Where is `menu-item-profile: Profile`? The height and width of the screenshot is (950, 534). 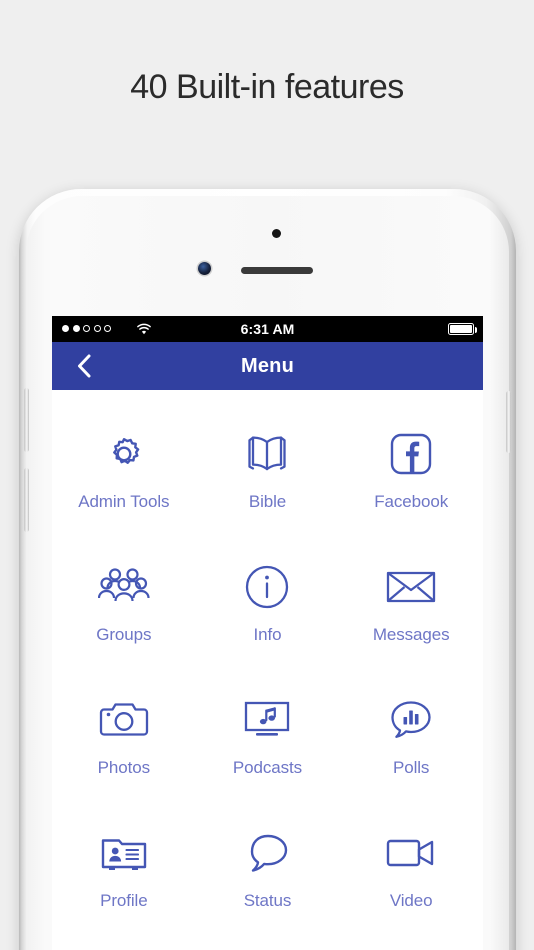
menu-item-profile: Profile is located at coordinates (124, 877).